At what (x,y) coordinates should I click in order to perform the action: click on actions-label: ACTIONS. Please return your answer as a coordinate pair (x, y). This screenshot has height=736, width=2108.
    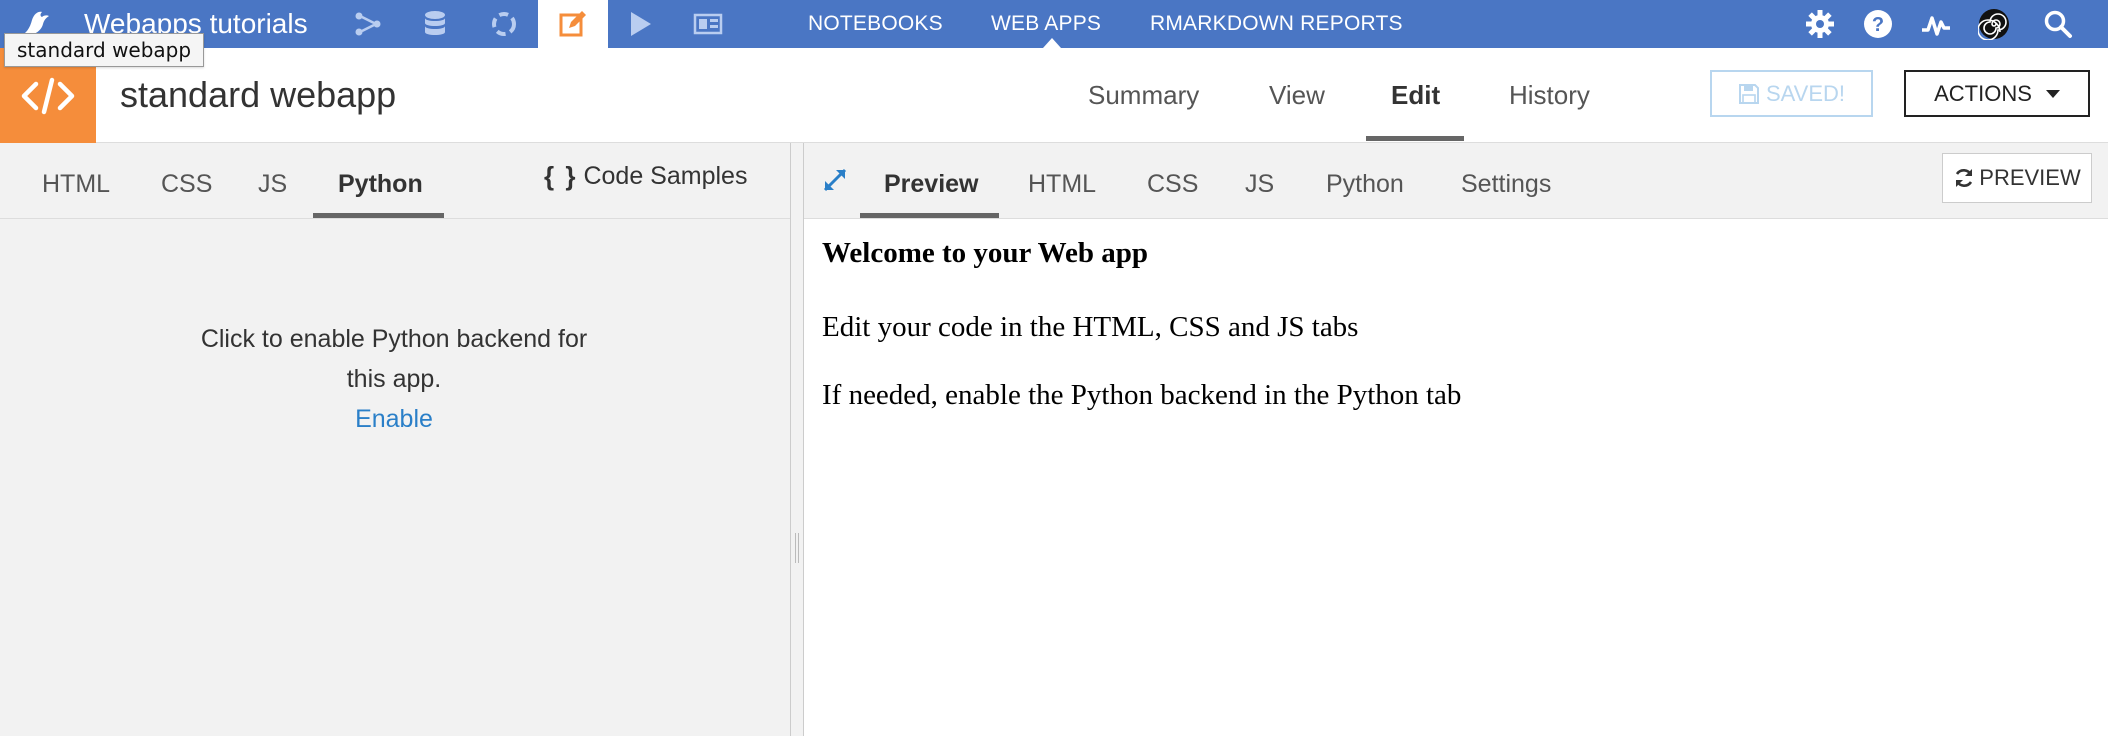
    Looking at the image, I should click on (1983, 93).